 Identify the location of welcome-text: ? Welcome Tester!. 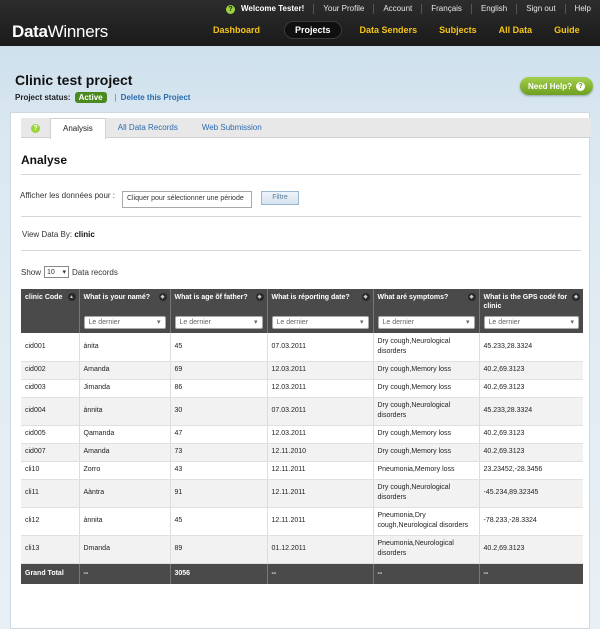
(265, 9).